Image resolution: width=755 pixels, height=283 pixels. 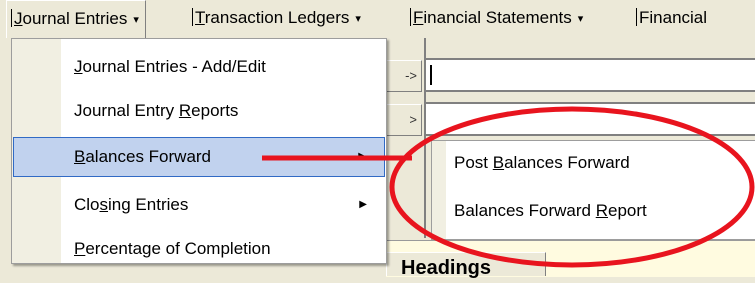 I want to click on text-field, so click(x=589, y=75).